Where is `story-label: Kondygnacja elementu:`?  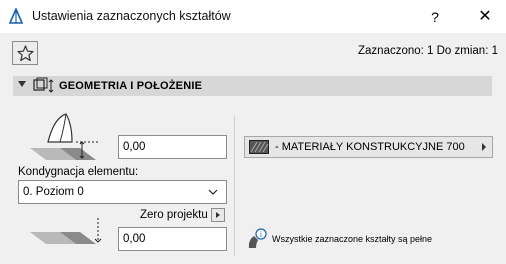 story-label: Kondygnacja elementu: is located at coordinates (78, 172).